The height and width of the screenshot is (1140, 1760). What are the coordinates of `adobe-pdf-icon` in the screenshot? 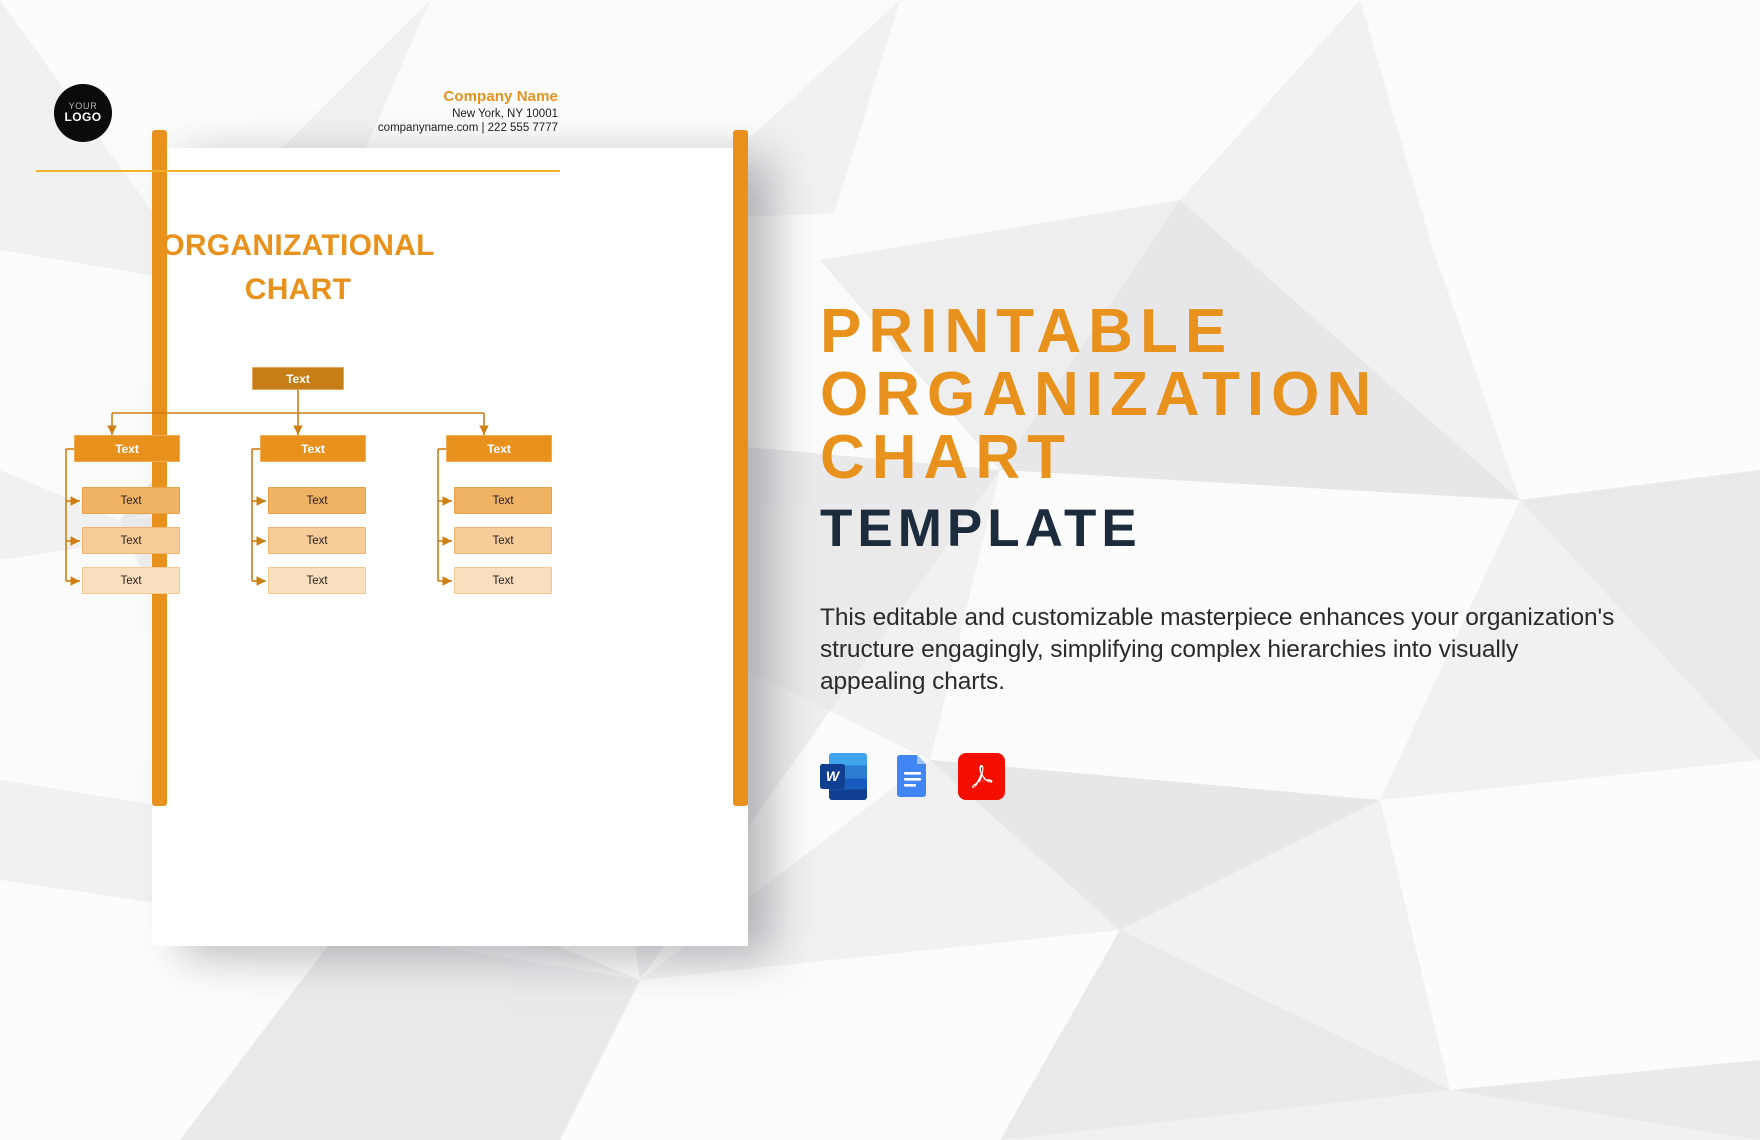 It's located at (981, 776).